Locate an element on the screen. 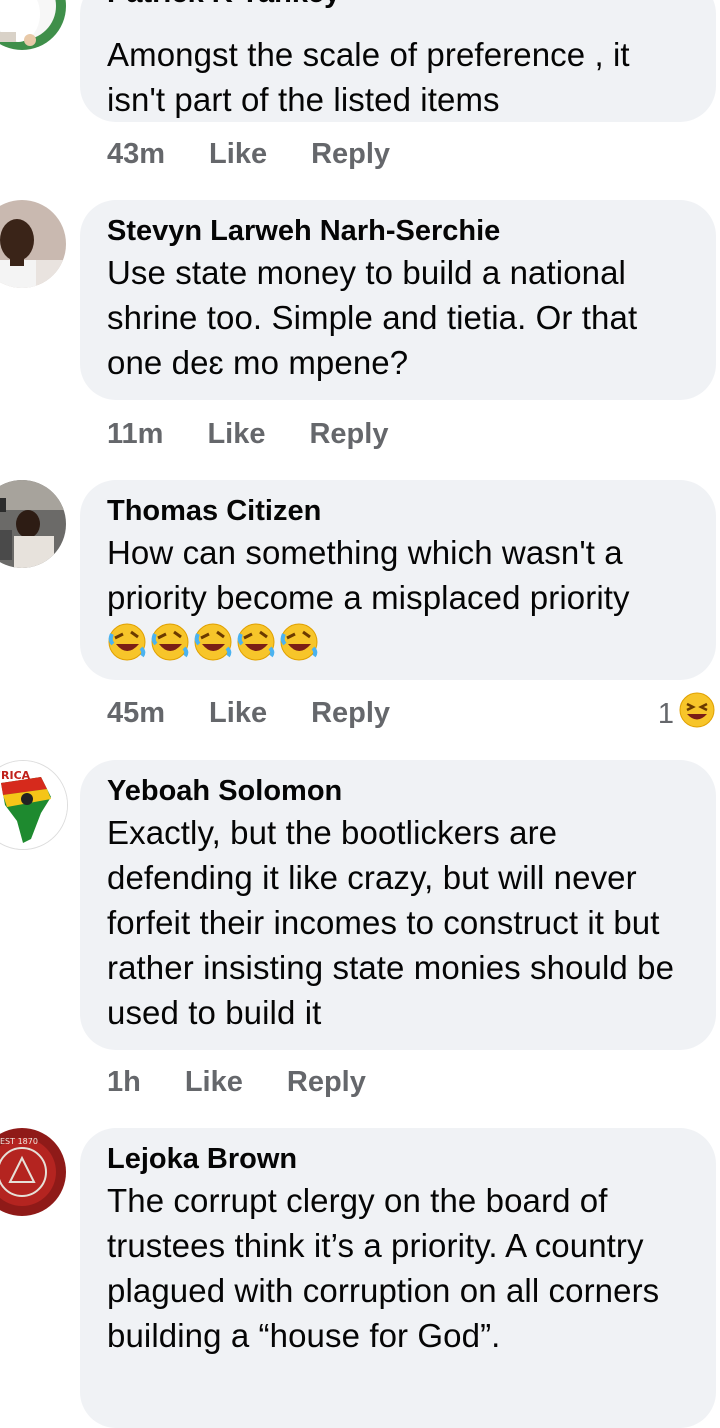 Image resolution: width=720 pixels, height=1428 pixels. avatar: AFRICA is located at coordinates (34, 805).